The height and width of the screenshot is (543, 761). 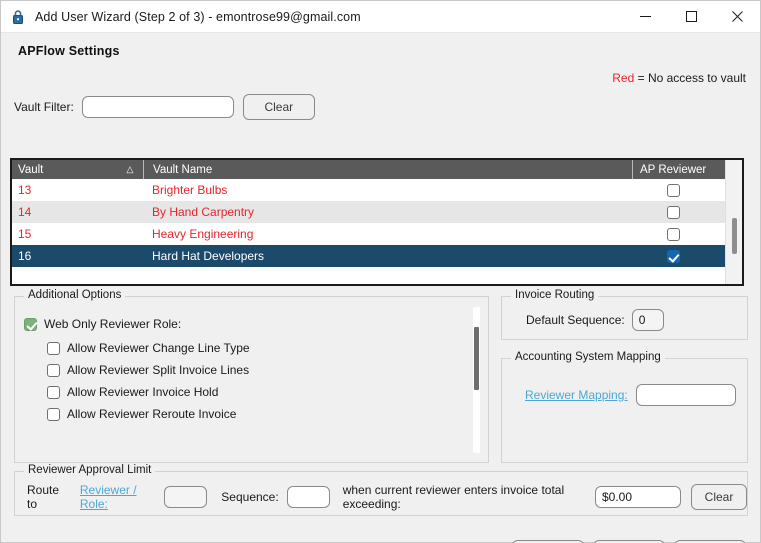 I want to click on column-header-vault-name: Vault Name, so click(x=387, y=169).